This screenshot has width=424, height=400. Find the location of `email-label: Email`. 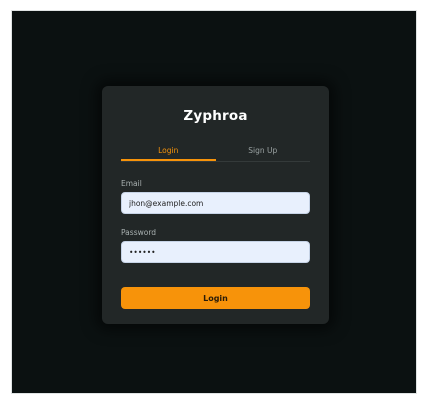

email-label: Email is located at coordinates (131, 183).